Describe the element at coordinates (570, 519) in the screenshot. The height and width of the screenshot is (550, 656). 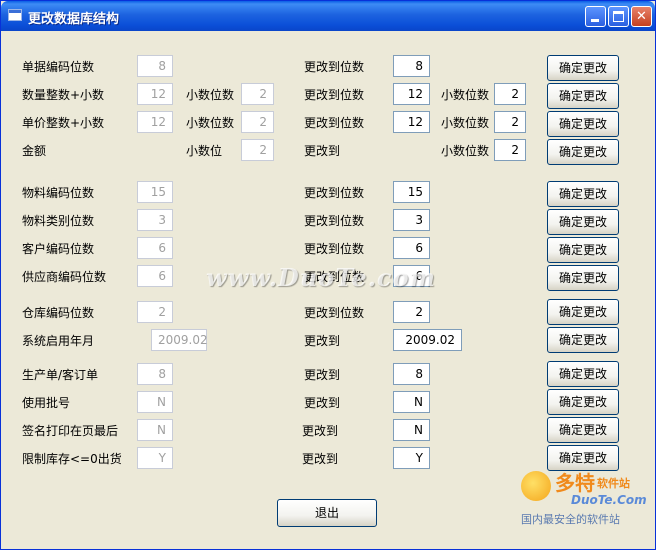
I see `logo-tagline: 国内最安全的软件站` at that location.